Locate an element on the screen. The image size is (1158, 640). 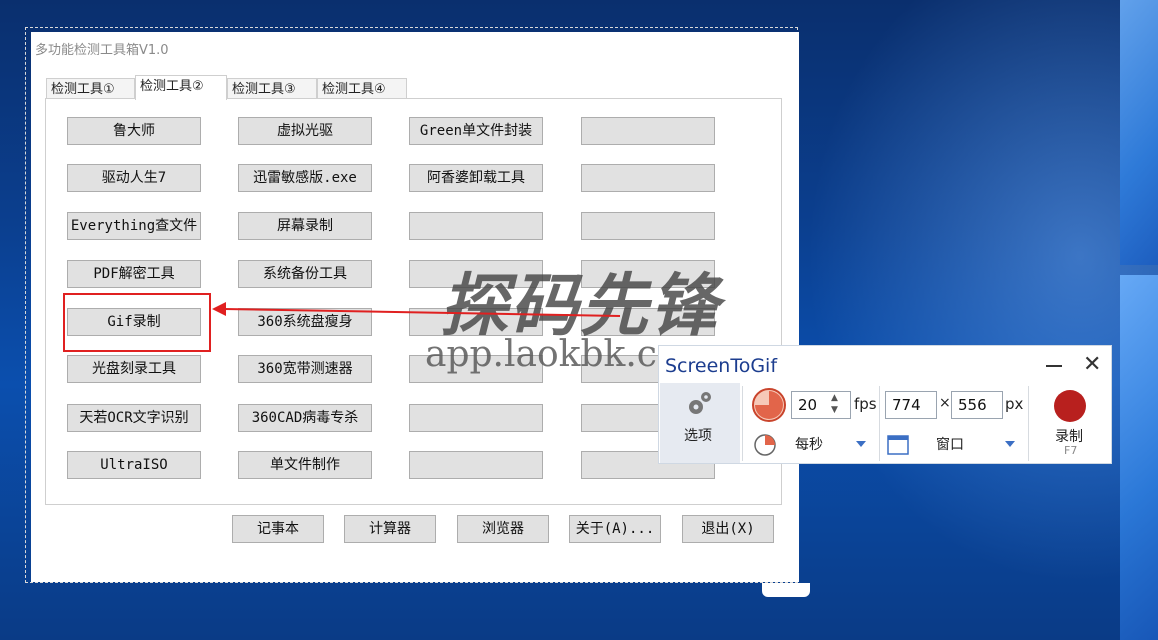
tool-button: Green单文件封装 is located at coordinates (476, 131).